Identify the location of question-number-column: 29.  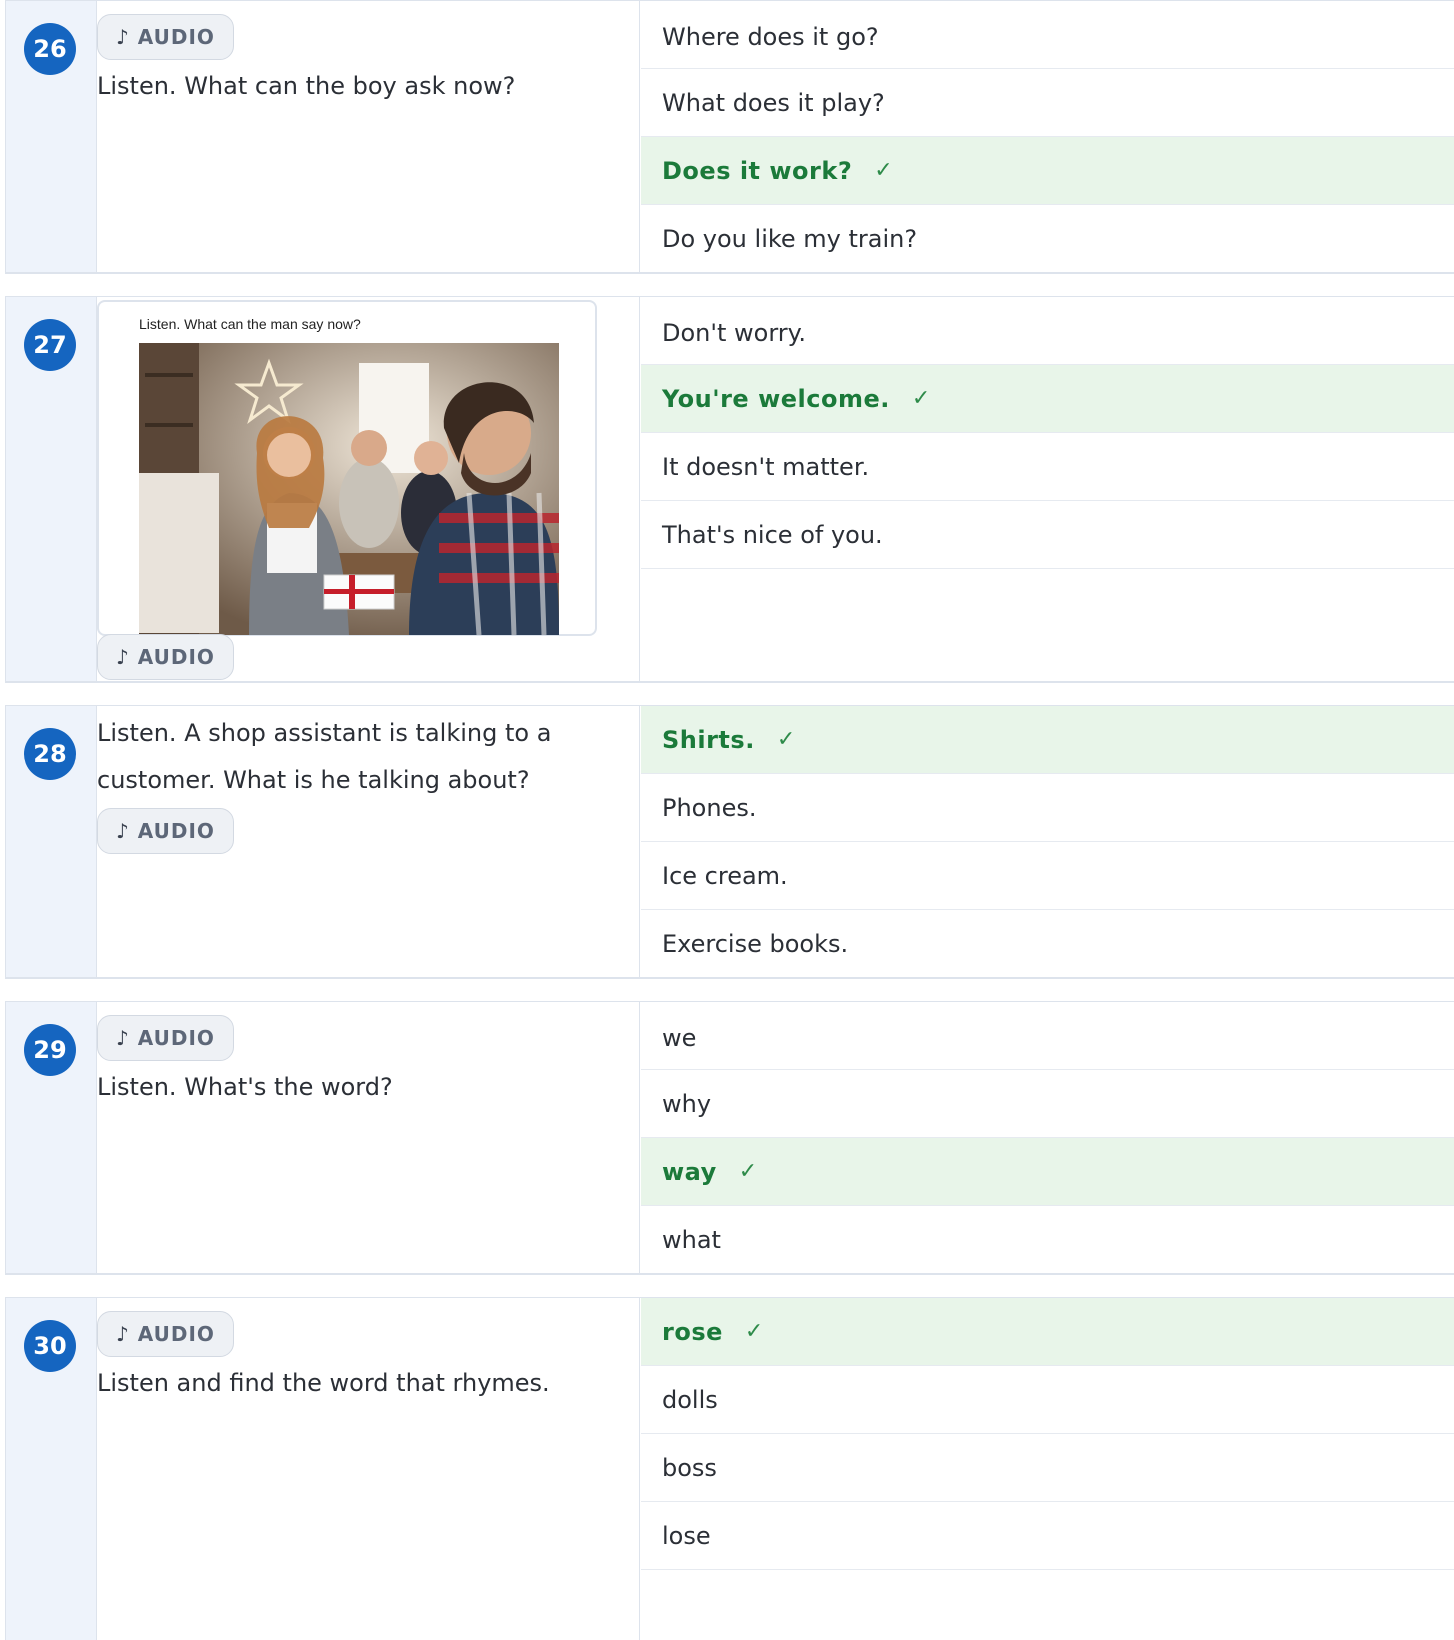
(51, 1137).